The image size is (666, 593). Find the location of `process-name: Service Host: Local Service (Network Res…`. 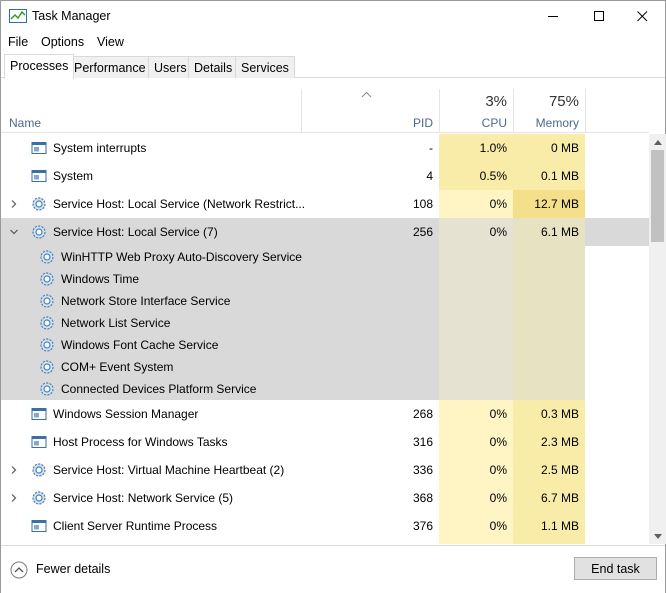

process-name: Service Host: Local Service (Network Res… is located at coordinates (179, 204).